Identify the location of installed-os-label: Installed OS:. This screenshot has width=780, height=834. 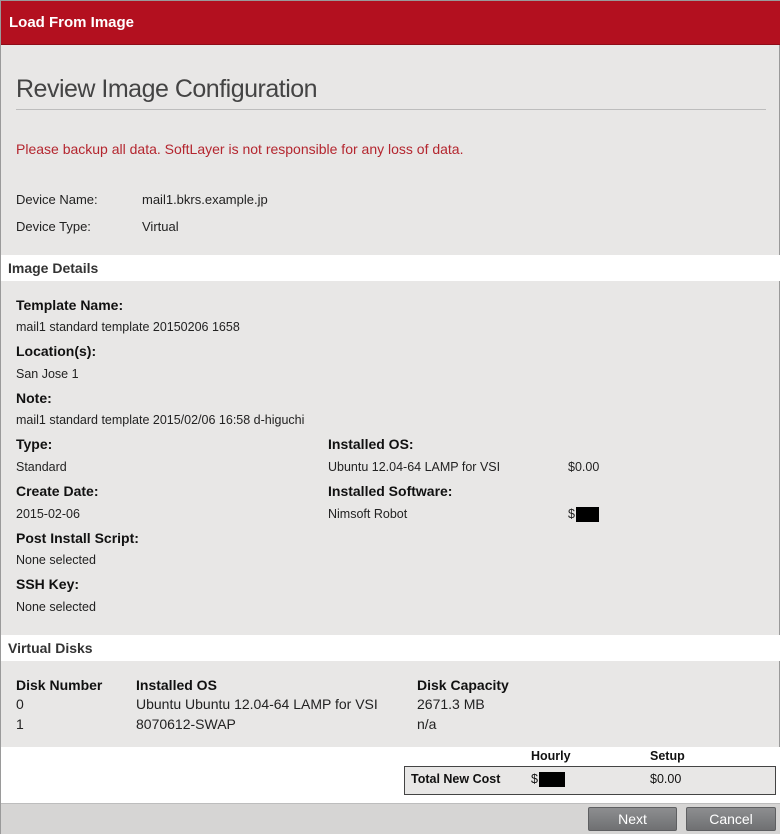
(371, 444).